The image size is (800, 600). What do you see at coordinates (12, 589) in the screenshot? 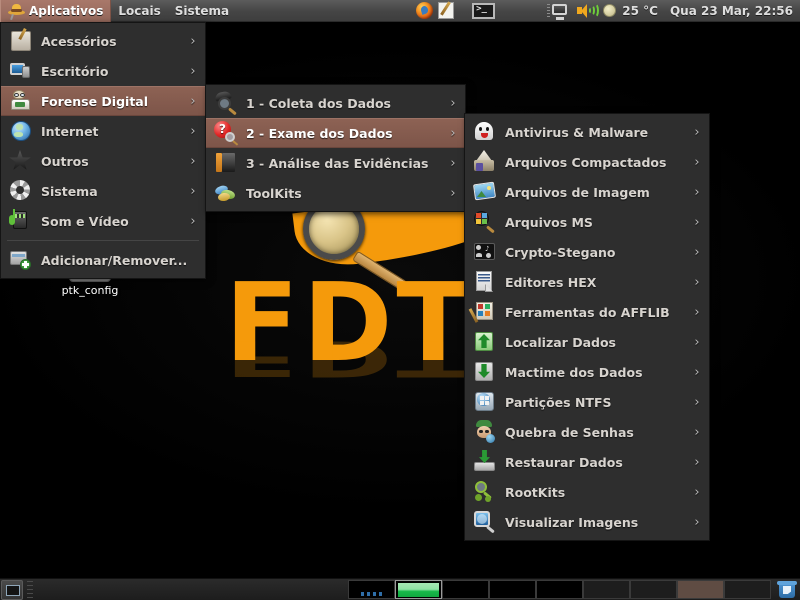
I see `show-desktop-icon` at bounding box center [12, 589].